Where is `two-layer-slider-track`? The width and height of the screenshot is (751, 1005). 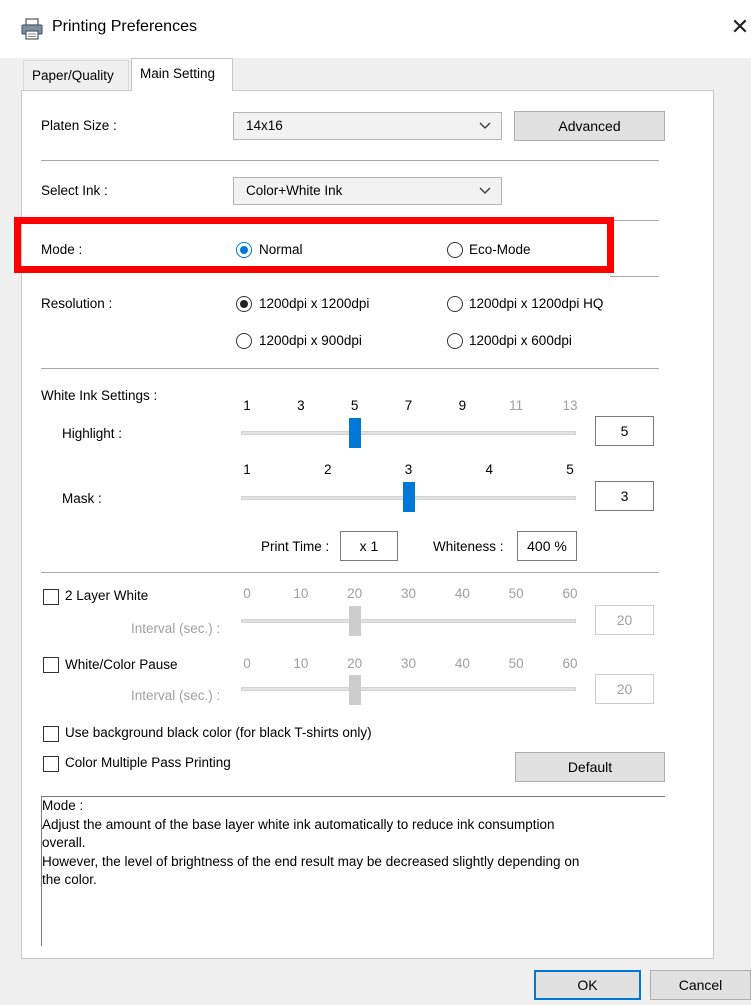 two-layer-slider-track is located at coordinates (408, 621).